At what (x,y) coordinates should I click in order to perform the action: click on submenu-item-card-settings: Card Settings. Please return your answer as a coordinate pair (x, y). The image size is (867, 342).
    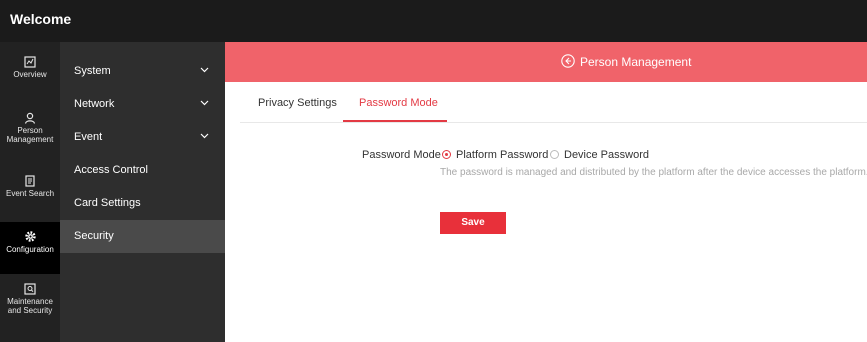
    Looking at the image, I should click on (142, 203).